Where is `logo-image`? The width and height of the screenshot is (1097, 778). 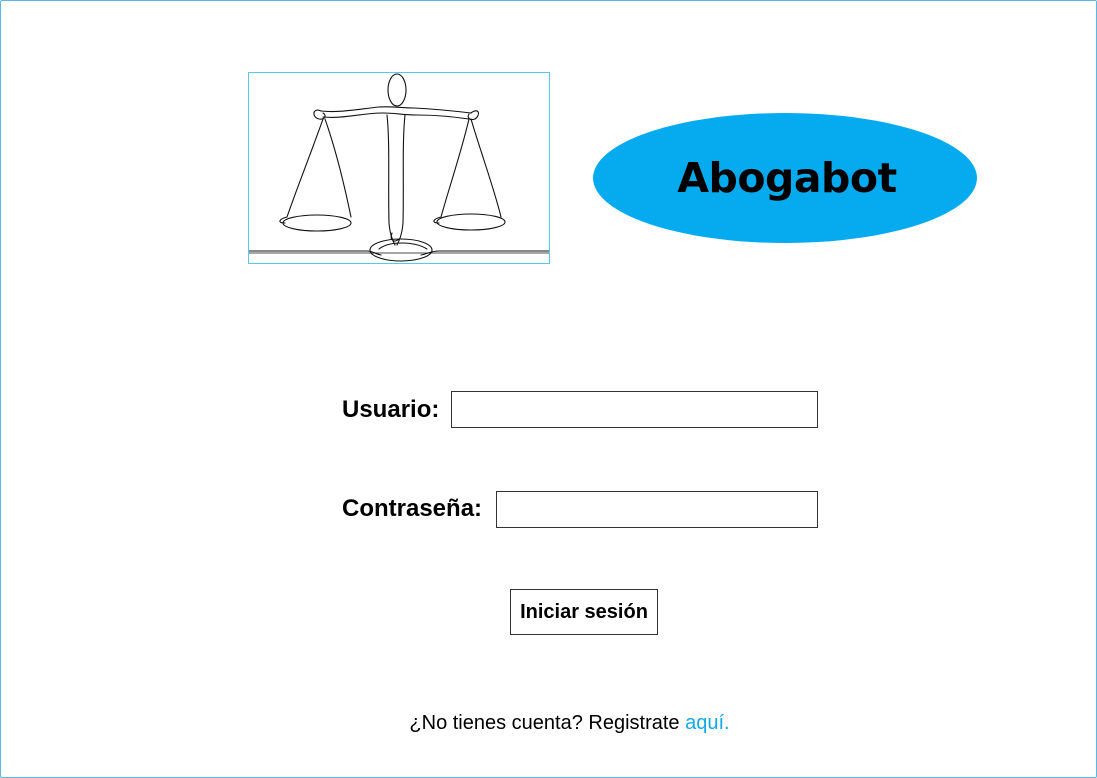
logo-image is located at coordinates (399, 168).